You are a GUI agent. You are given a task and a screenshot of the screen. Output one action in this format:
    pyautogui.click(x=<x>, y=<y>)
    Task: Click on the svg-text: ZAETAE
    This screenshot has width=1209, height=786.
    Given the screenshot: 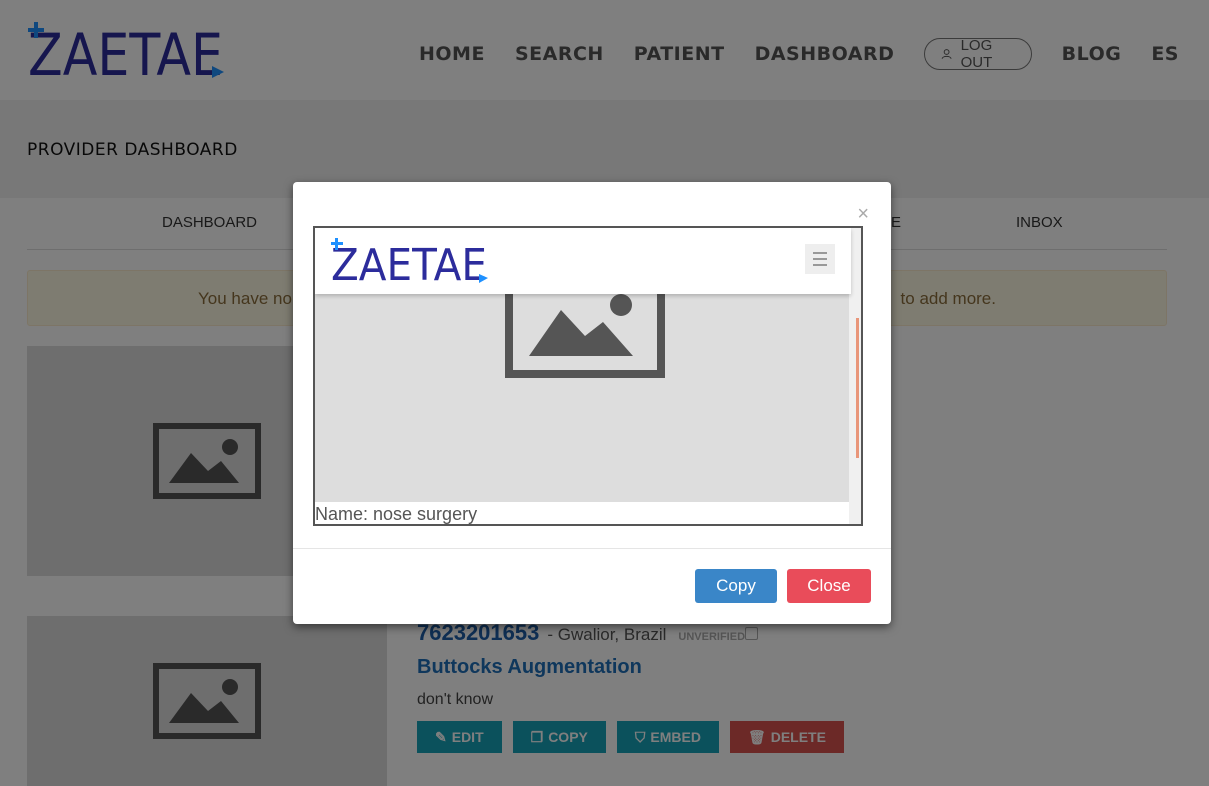 What is the action you would take?
    pyautogui.click(x=409, y=262)
    